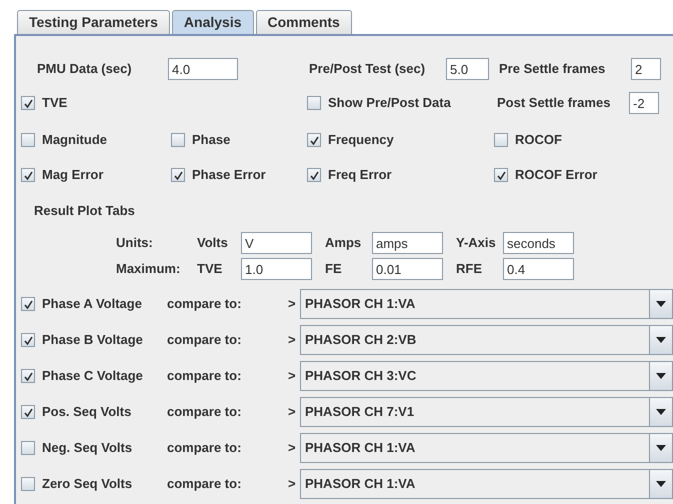  I want to click on field-label: Amps, so click(343, 243).